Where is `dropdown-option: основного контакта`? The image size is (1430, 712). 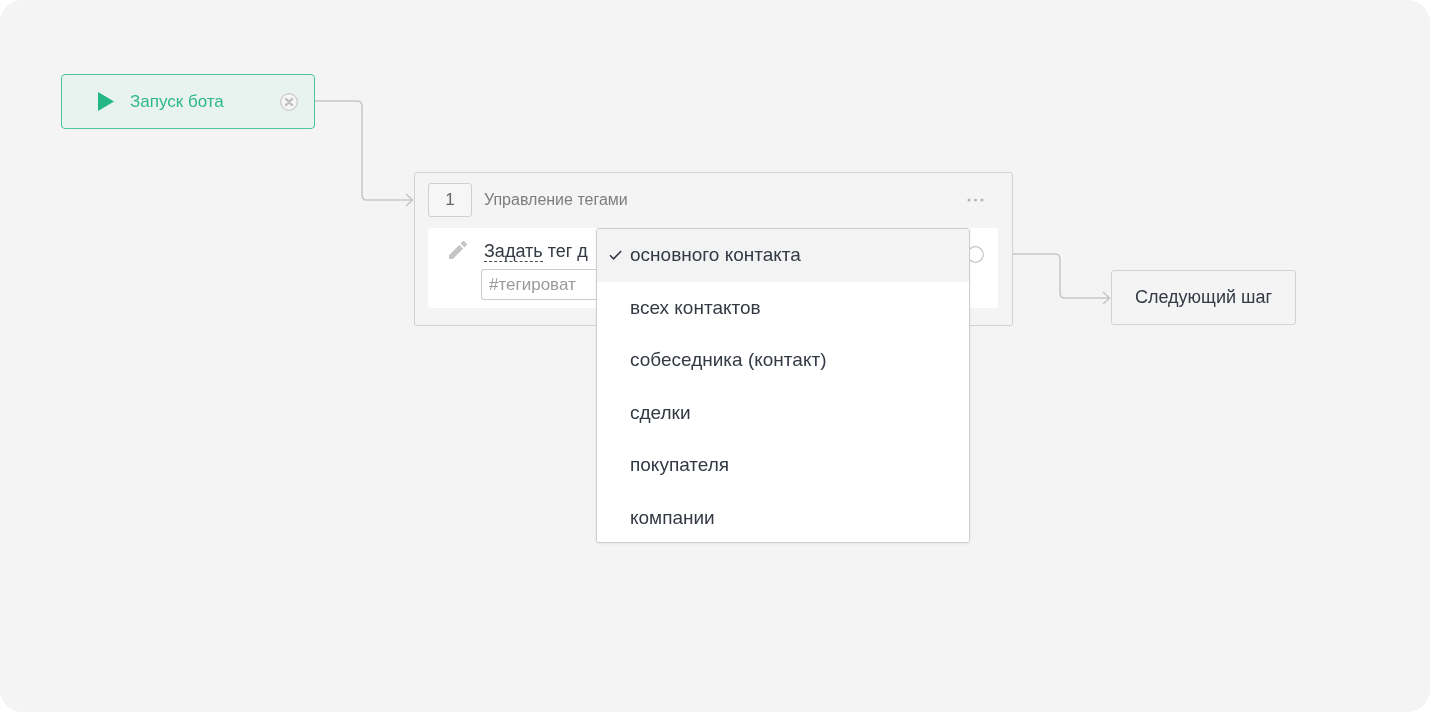
dropdown-option: основного контакта is located at coordinates (783, 255).